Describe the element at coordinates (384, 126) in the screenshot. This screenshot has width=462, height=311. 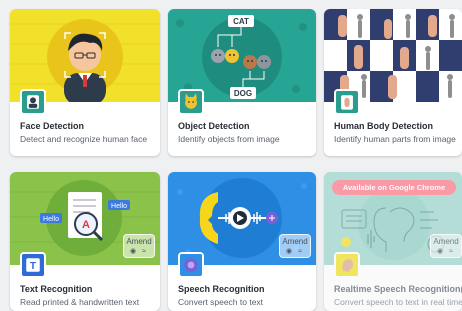
I see `card-title: Human Body Detection` at that location.